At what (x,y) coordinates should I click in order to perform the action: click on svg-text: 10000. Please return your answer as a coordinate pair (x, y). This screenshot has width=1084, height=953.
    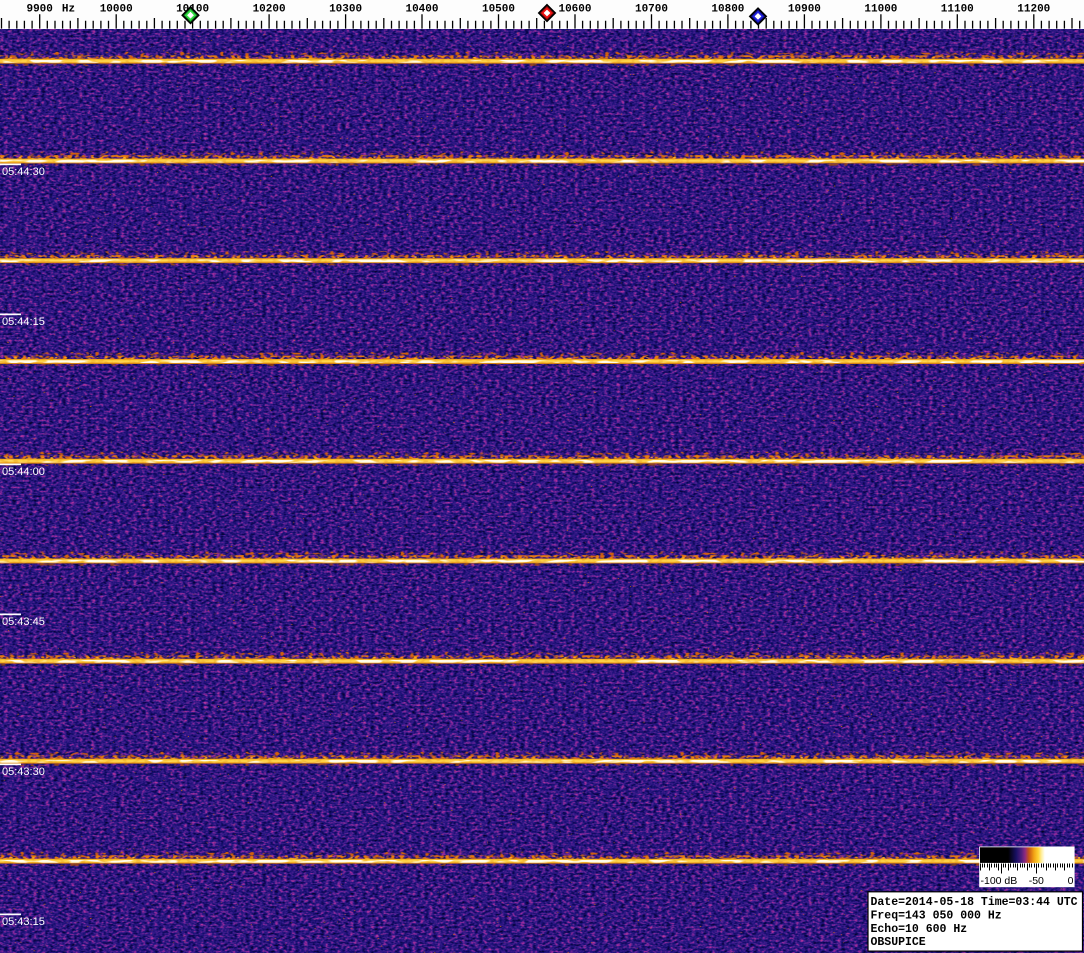
    Looking at the image, I should click on (116, 10).